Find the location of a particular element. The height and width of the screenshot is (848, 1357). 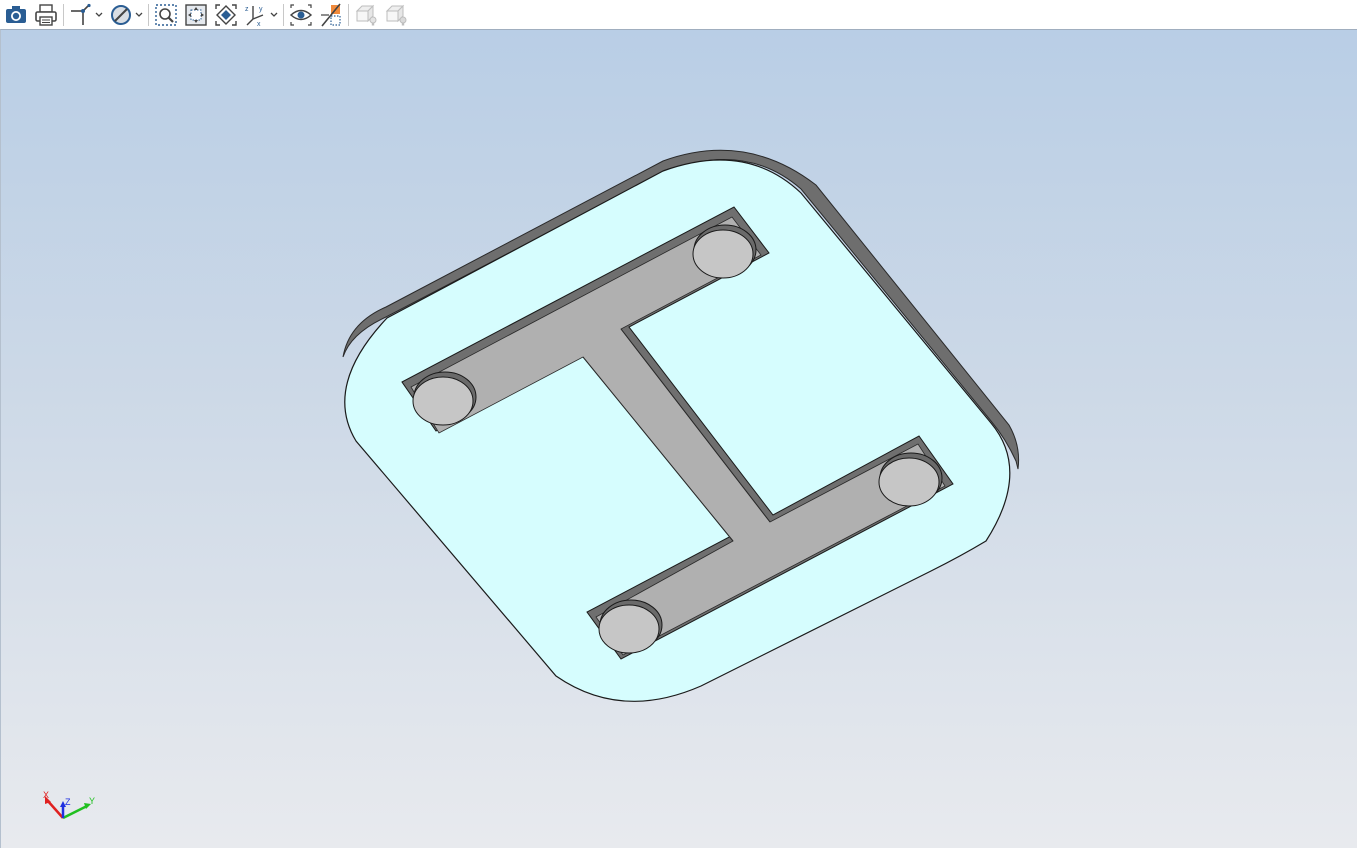

fit-all-icon is located at coordinates (196, 14).